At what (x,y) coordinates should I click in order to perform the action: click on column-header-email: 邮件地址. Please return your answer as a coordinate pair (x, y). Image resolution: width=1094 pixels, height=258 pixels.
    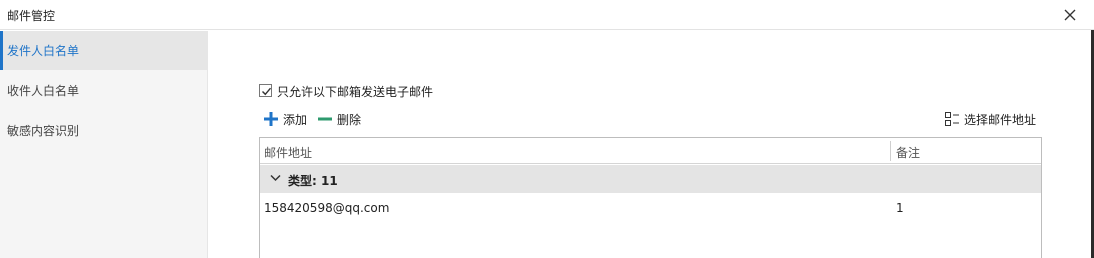
    Looking at the image, I should click on (288, 152).